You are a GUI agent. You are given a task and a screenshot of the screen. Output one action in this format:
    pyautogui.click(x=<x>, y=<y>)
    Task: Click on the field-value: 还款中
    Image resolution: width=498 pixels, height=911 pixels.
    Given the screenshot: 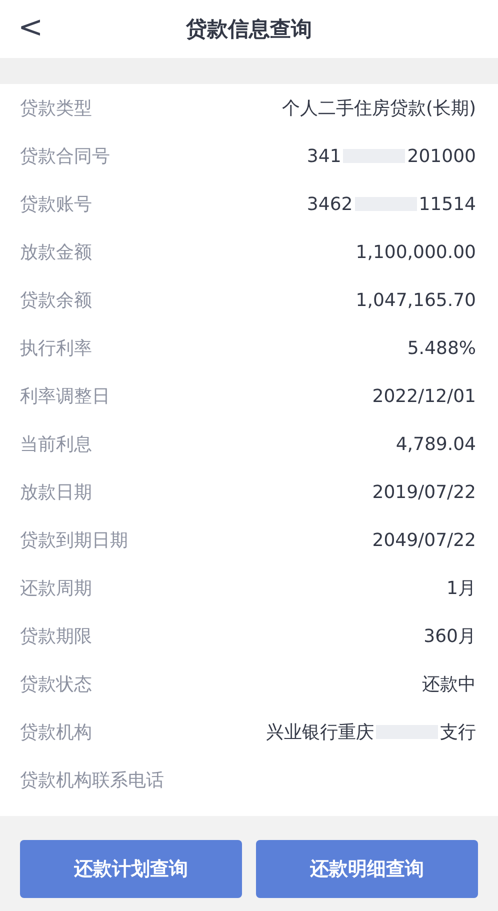 What is the action you would take?
    pyautogui.click(x=449, y=684)
    